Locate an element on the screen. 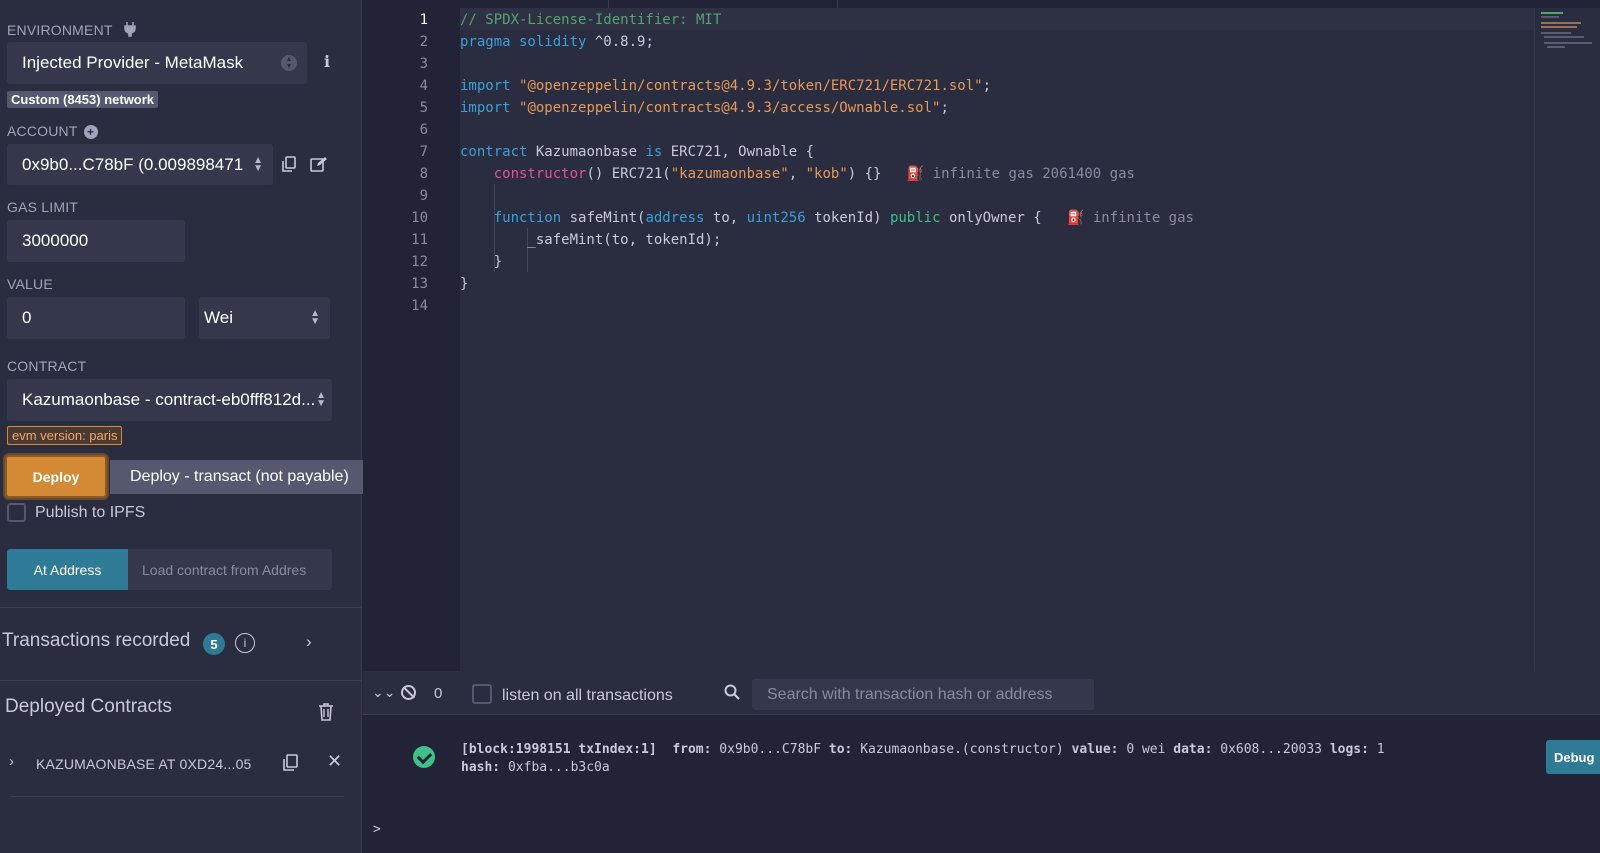 This screenshot has height=853, width=1600. search-icon is located at coordinates (732, 692).